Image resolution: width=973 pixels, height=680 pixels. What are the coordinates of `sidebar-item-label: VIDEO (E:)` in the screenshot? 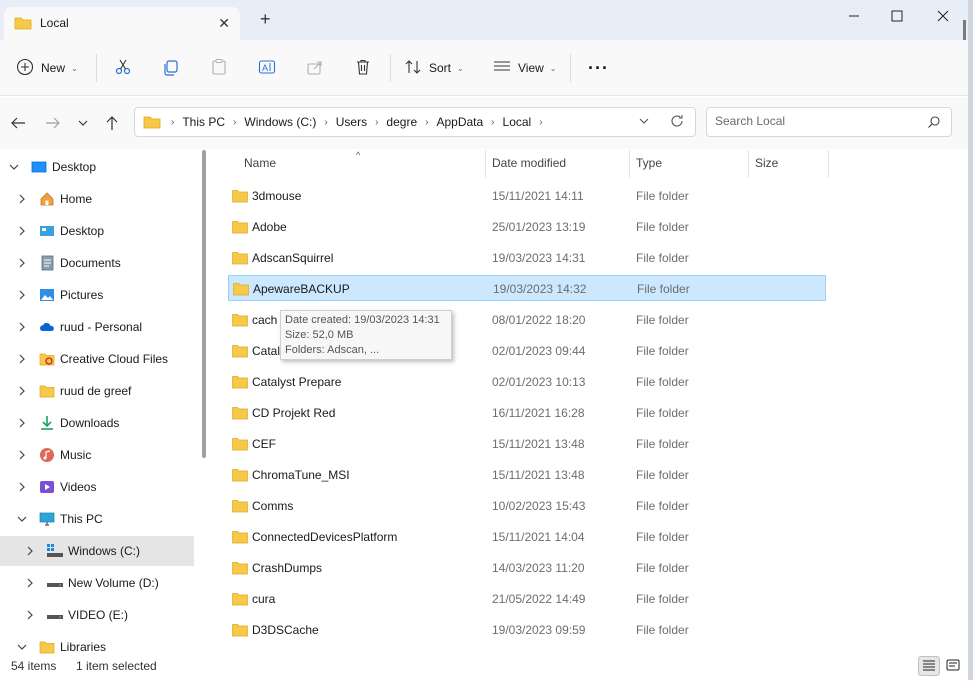 It's located at (98, 615).